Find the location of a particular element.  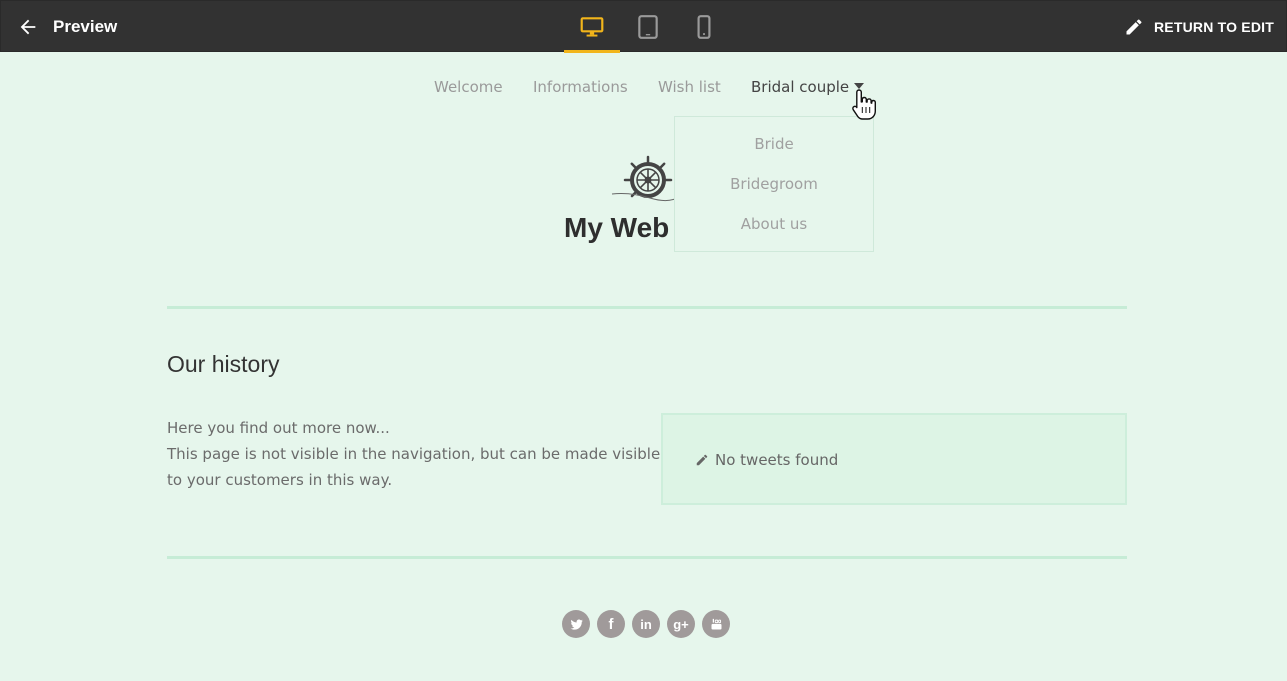

section-title: Our history is located at coordinates (223, 364).